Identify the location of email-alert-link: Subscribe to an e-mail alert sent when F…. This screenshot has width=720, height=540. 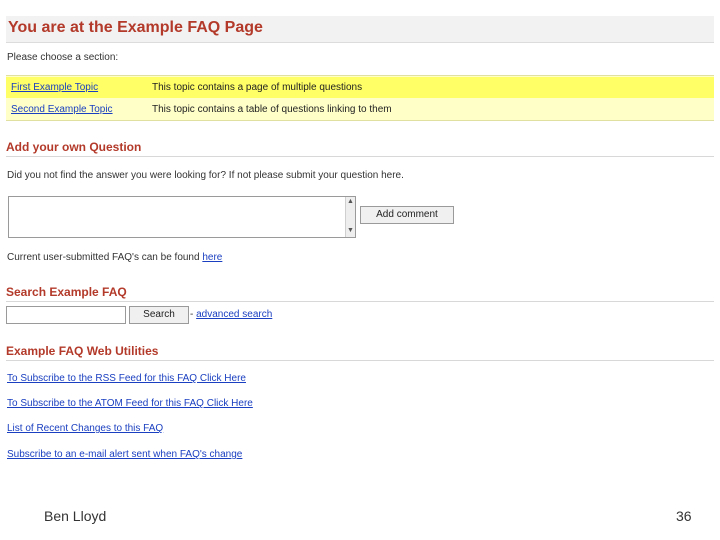
(124, 454).